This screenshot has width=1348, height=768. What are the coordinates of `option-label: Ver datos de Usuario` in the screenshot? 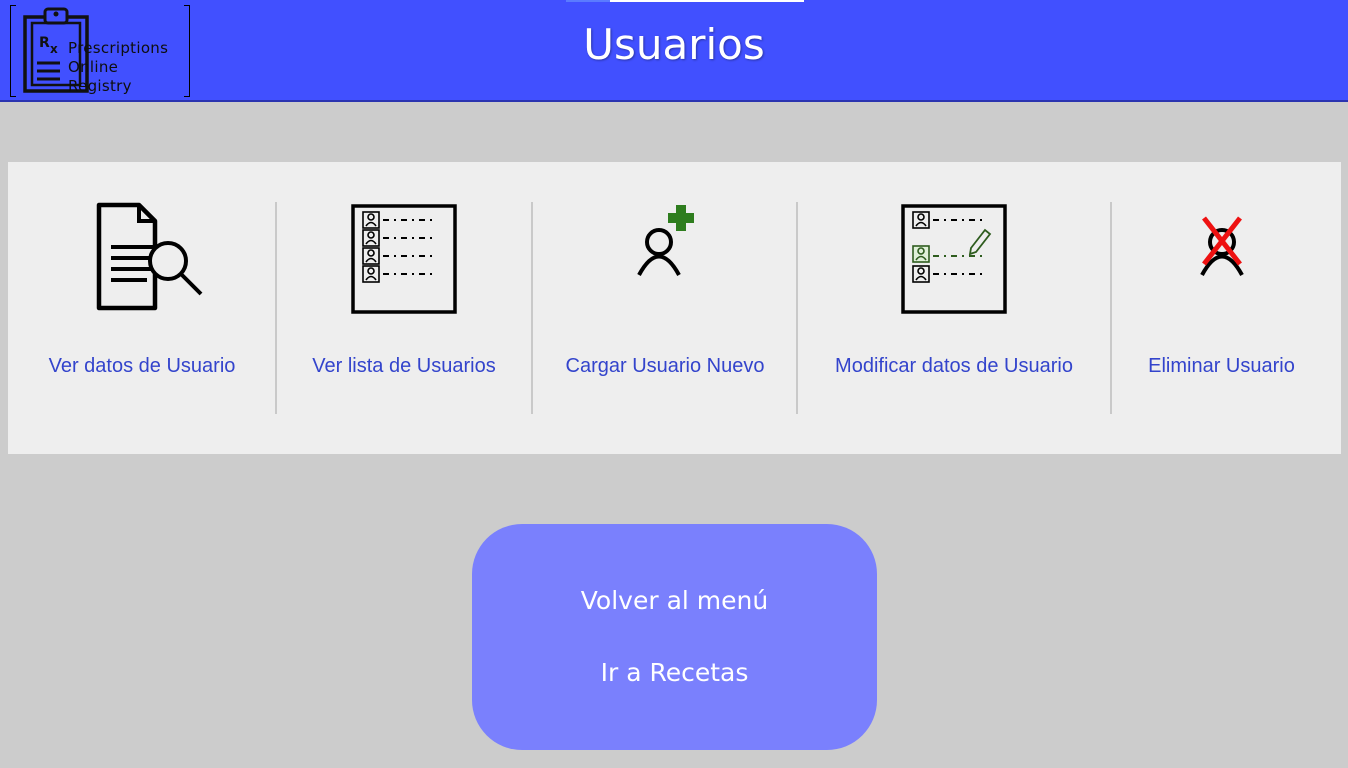 It's located at (142, 366).